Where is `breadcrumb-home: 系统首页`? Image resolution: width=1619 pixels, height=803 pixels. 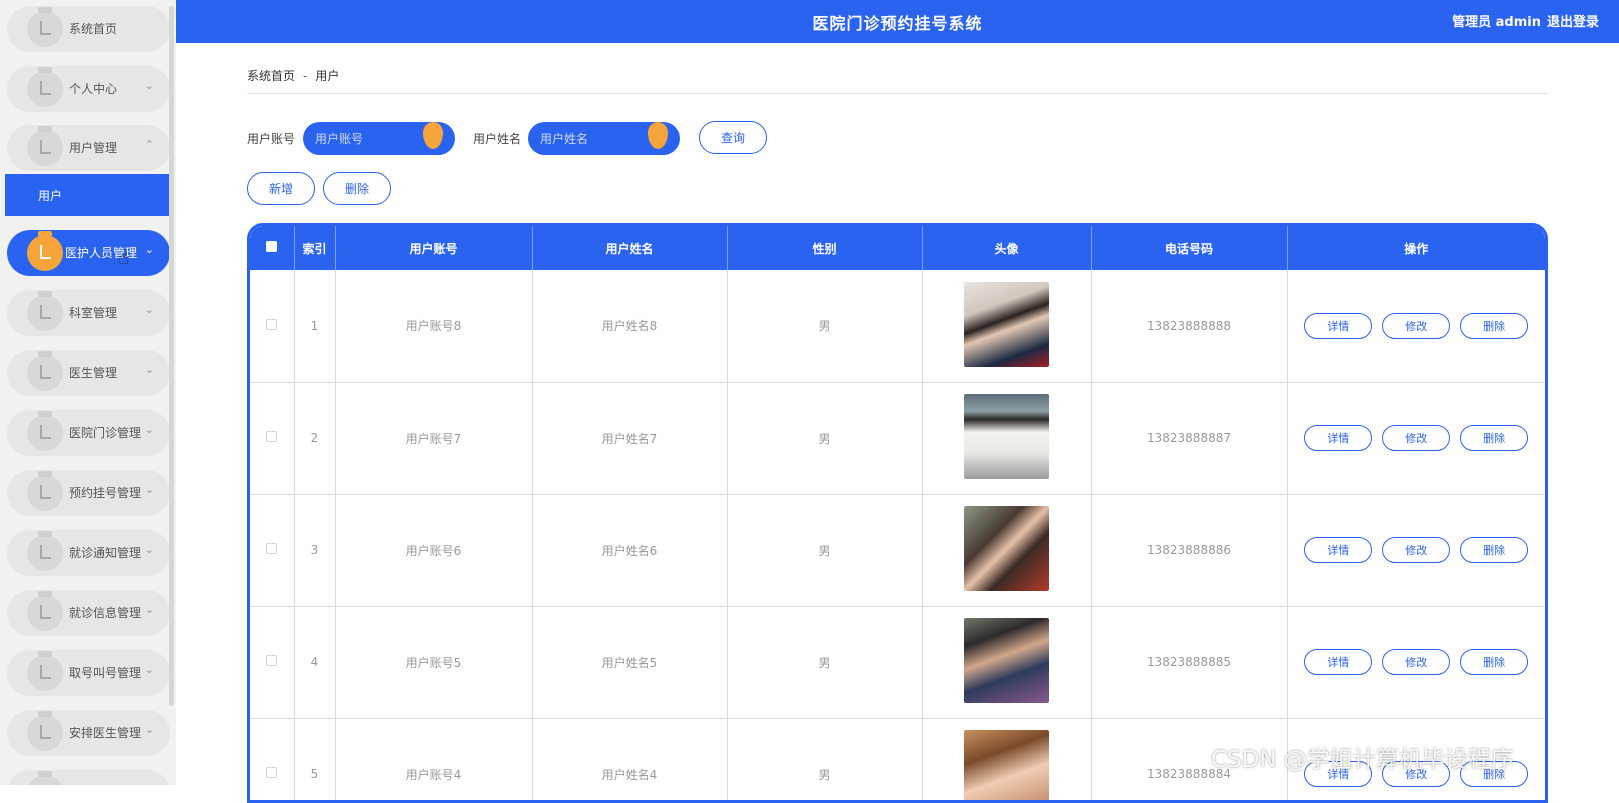
breadcrumb-home: 系统首页 is located at coordinates (271, 76).